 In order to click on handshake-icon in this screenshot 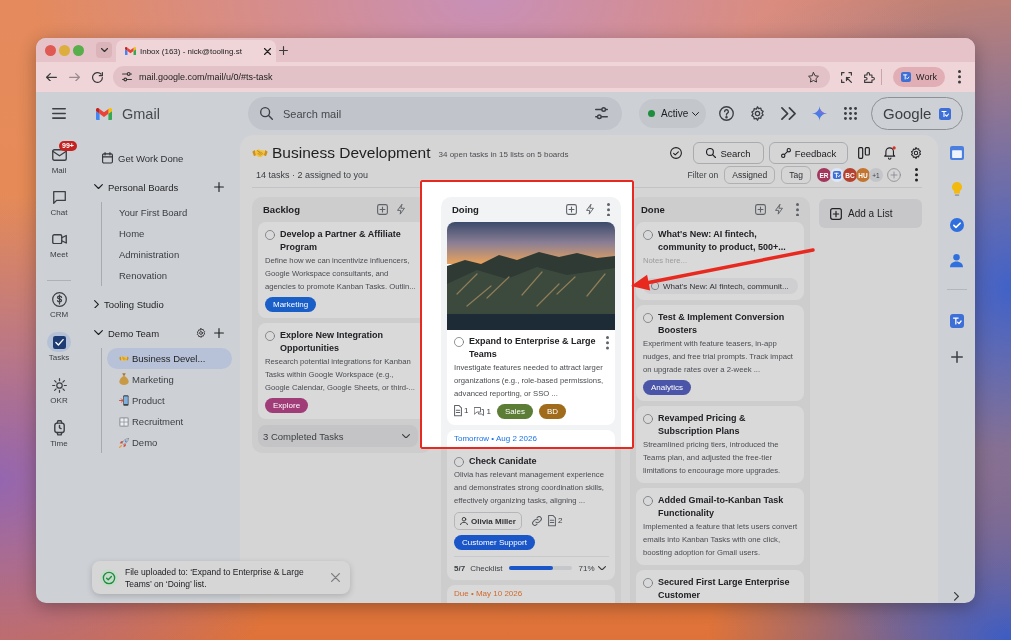, I will do `click(124, 358)`.